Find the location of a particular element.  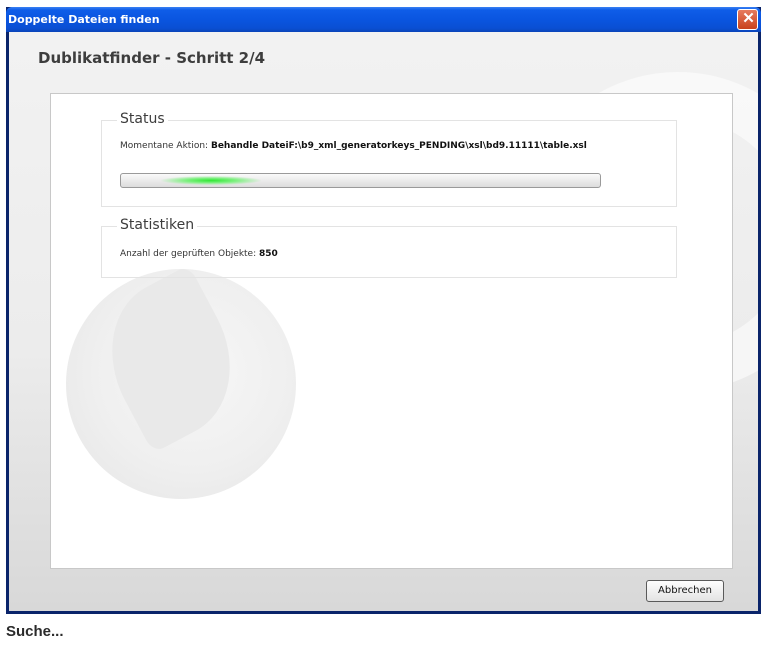

statistics-legend: Statistiken is located at coordinates (157, 225).